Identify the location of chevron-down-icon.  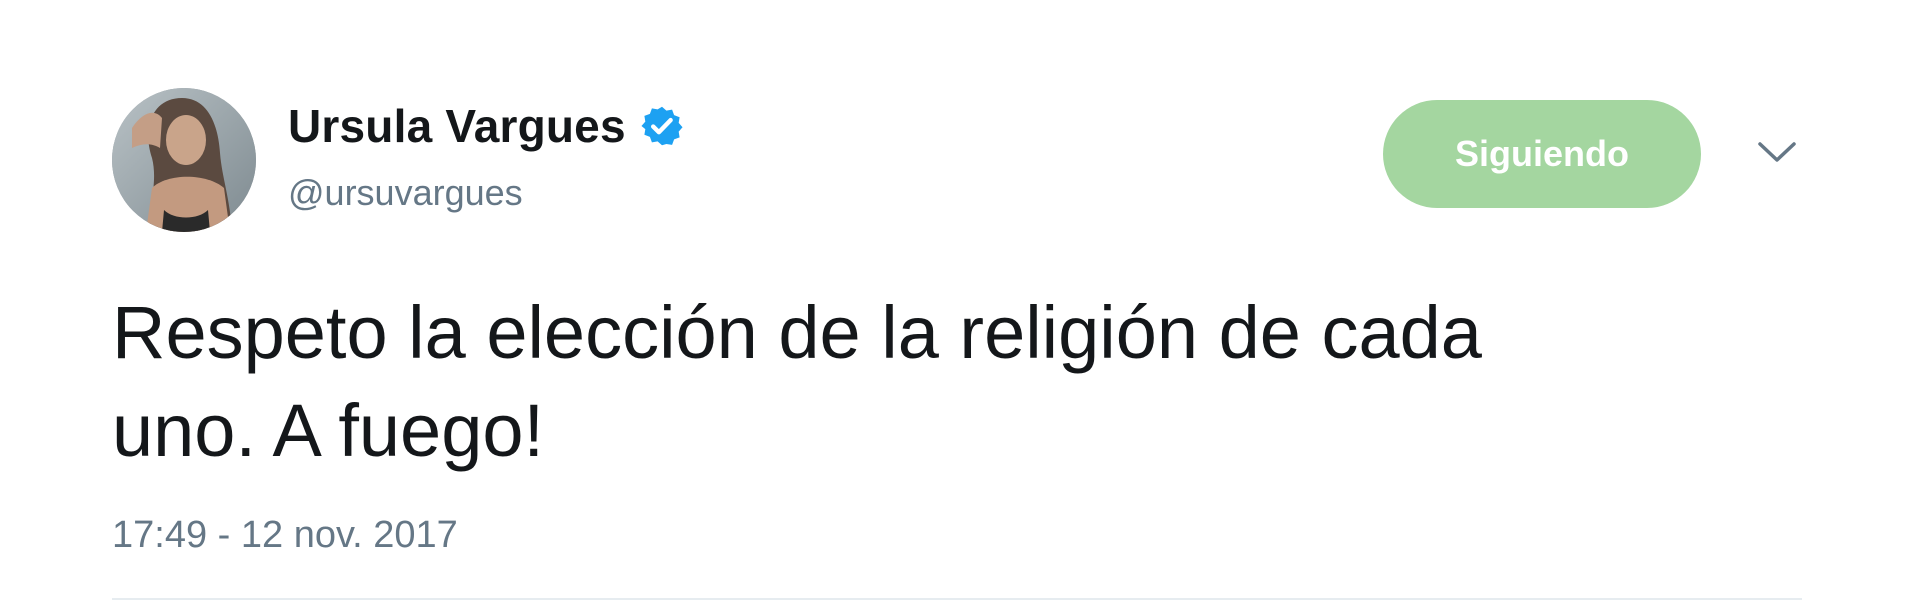
(1777, 152).